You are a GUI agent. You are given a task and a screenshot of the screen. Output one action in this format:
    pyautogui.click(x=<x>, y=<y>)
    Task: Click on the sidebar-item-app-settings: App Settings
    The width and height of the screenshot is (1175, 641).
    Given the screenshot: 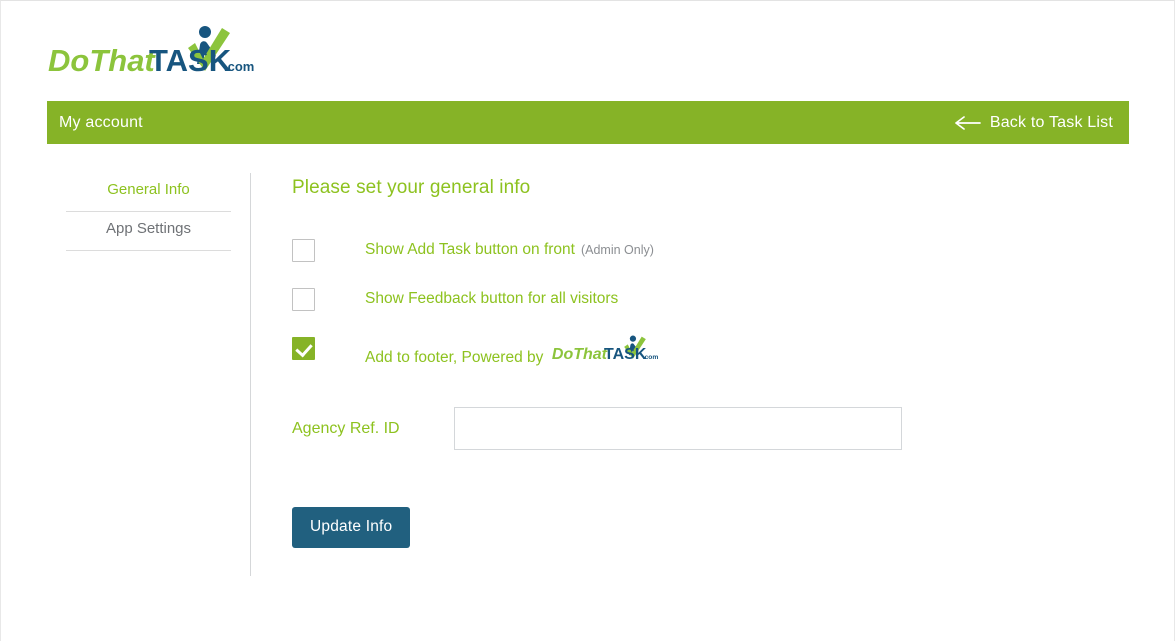 What is the action you would take?
    pyautogui.click(x=148, y=231)
    